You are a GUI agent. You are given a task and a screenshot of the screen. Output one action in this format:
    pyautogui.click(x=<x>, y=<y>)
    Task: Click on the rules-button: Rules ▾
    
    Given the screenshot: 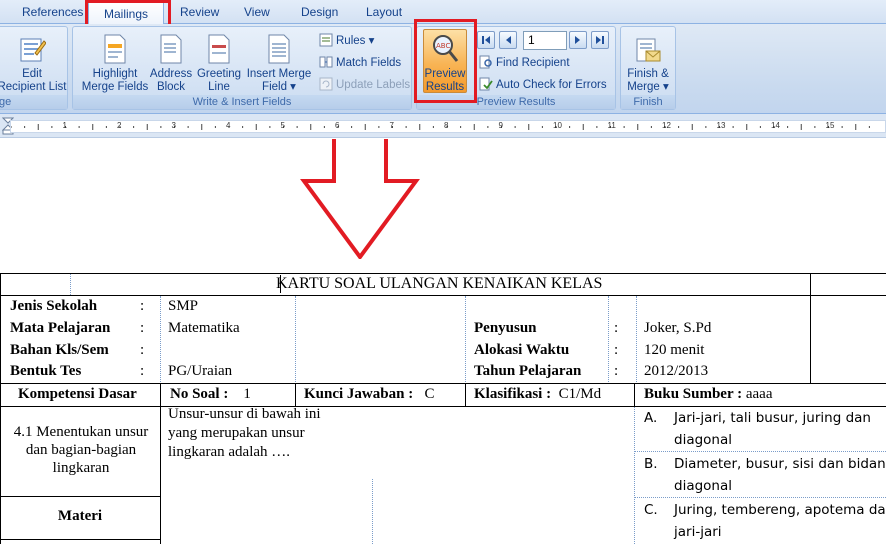 What is the action you would take?
    pyautogui.click(x=346, y=40)
    